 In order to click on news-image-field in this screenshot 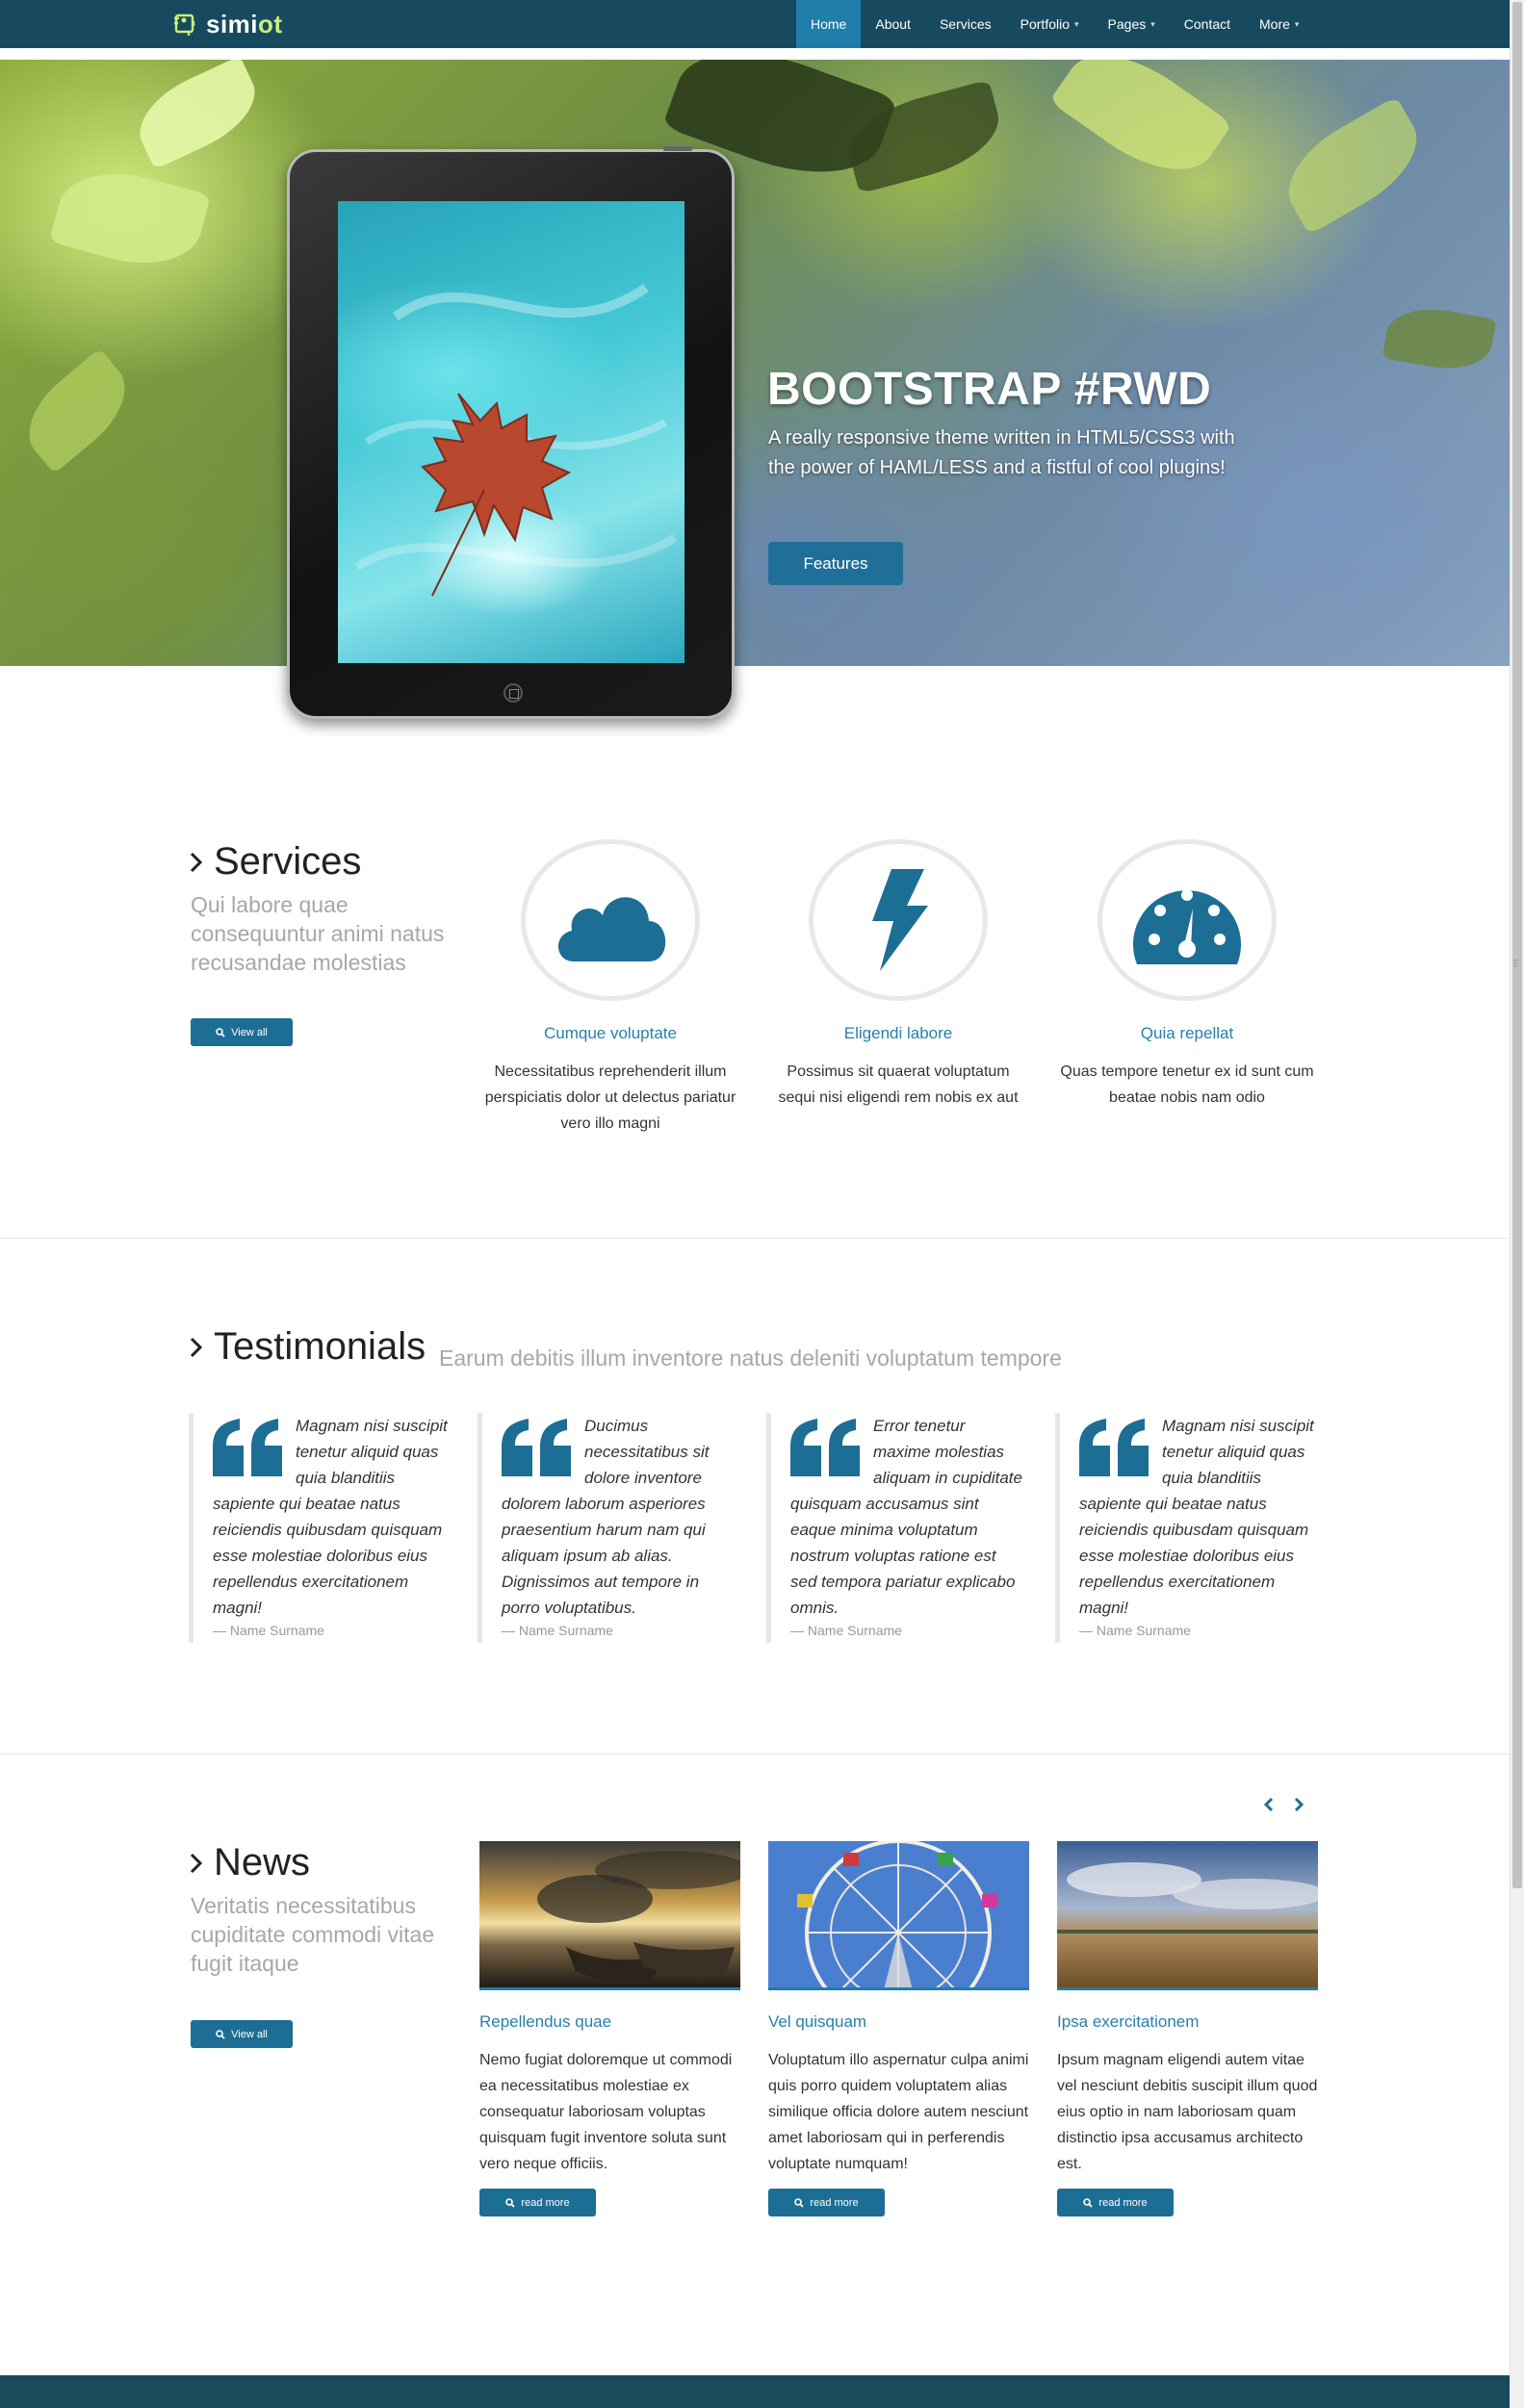, I will do `click(1187, 1915)`.